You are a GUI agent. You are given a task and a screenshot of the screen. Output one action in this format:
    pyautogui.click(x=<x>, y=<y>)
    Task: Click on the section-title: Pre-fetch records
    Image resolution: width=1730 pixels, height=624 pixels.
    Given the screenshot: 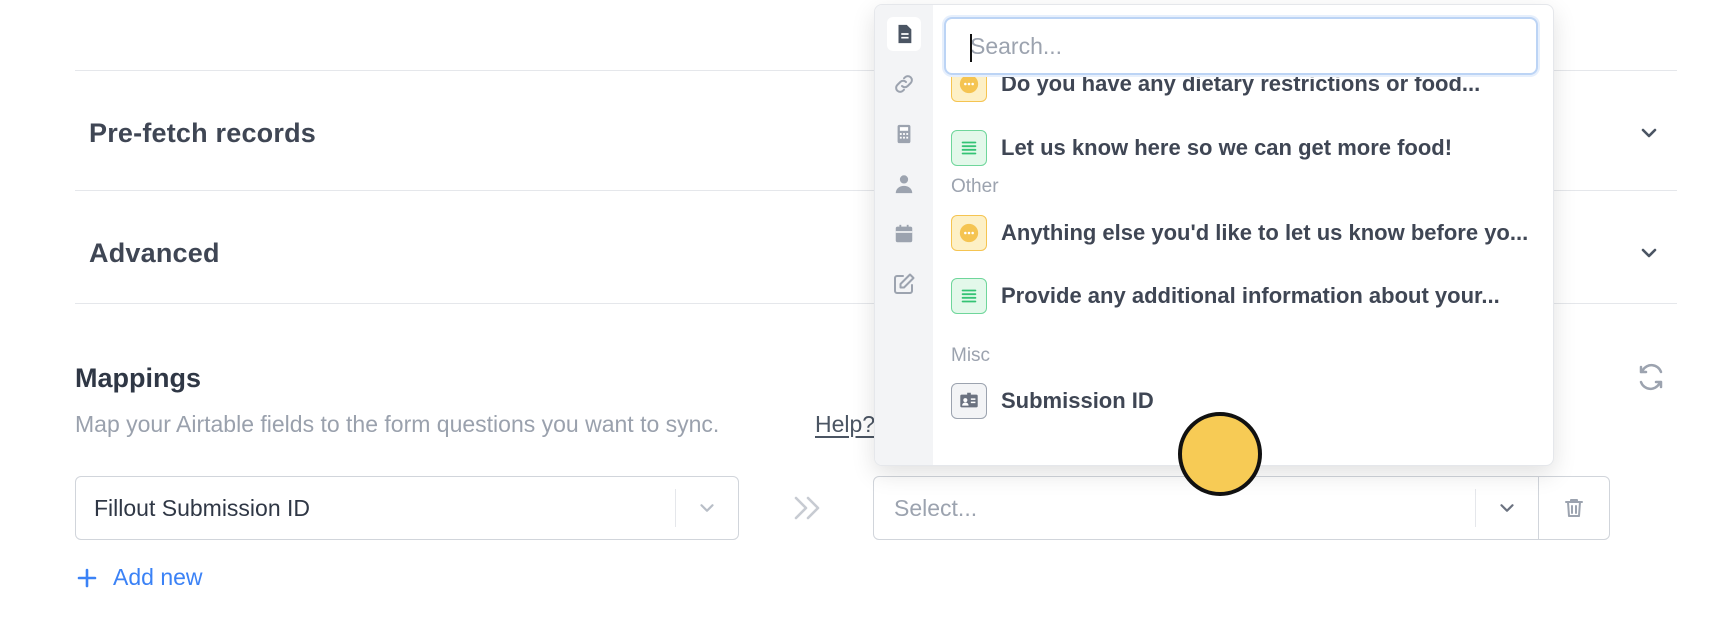 What is the action you would take?
    pyautogui.click(x=202, y=132)
    